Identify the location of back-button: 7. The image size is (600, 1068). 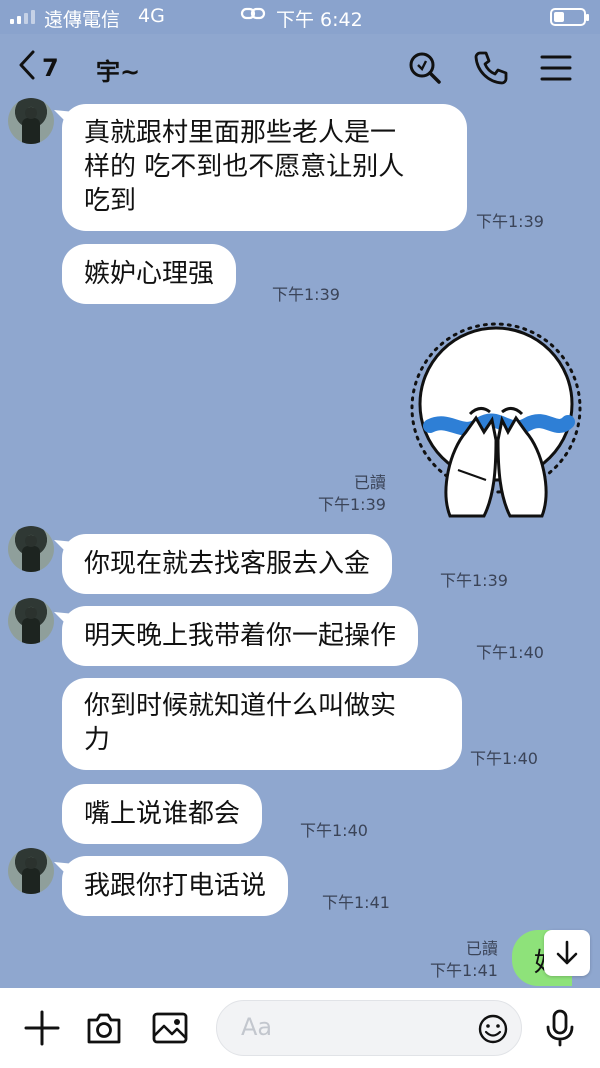
(37, 68).